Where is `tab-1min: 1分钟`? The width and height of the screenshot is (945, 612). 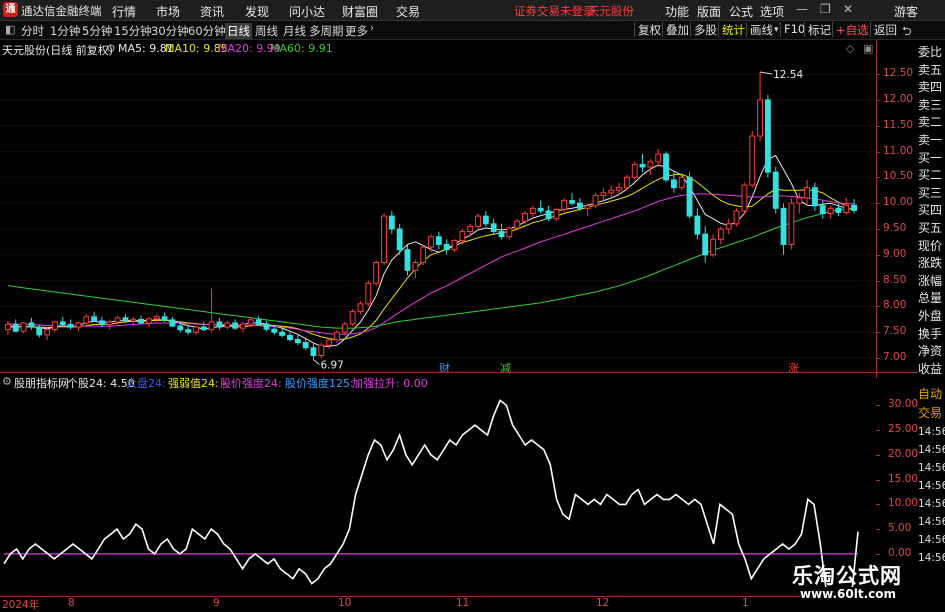
tab-1min: 1分钟 is located at coordinates (65, 31).